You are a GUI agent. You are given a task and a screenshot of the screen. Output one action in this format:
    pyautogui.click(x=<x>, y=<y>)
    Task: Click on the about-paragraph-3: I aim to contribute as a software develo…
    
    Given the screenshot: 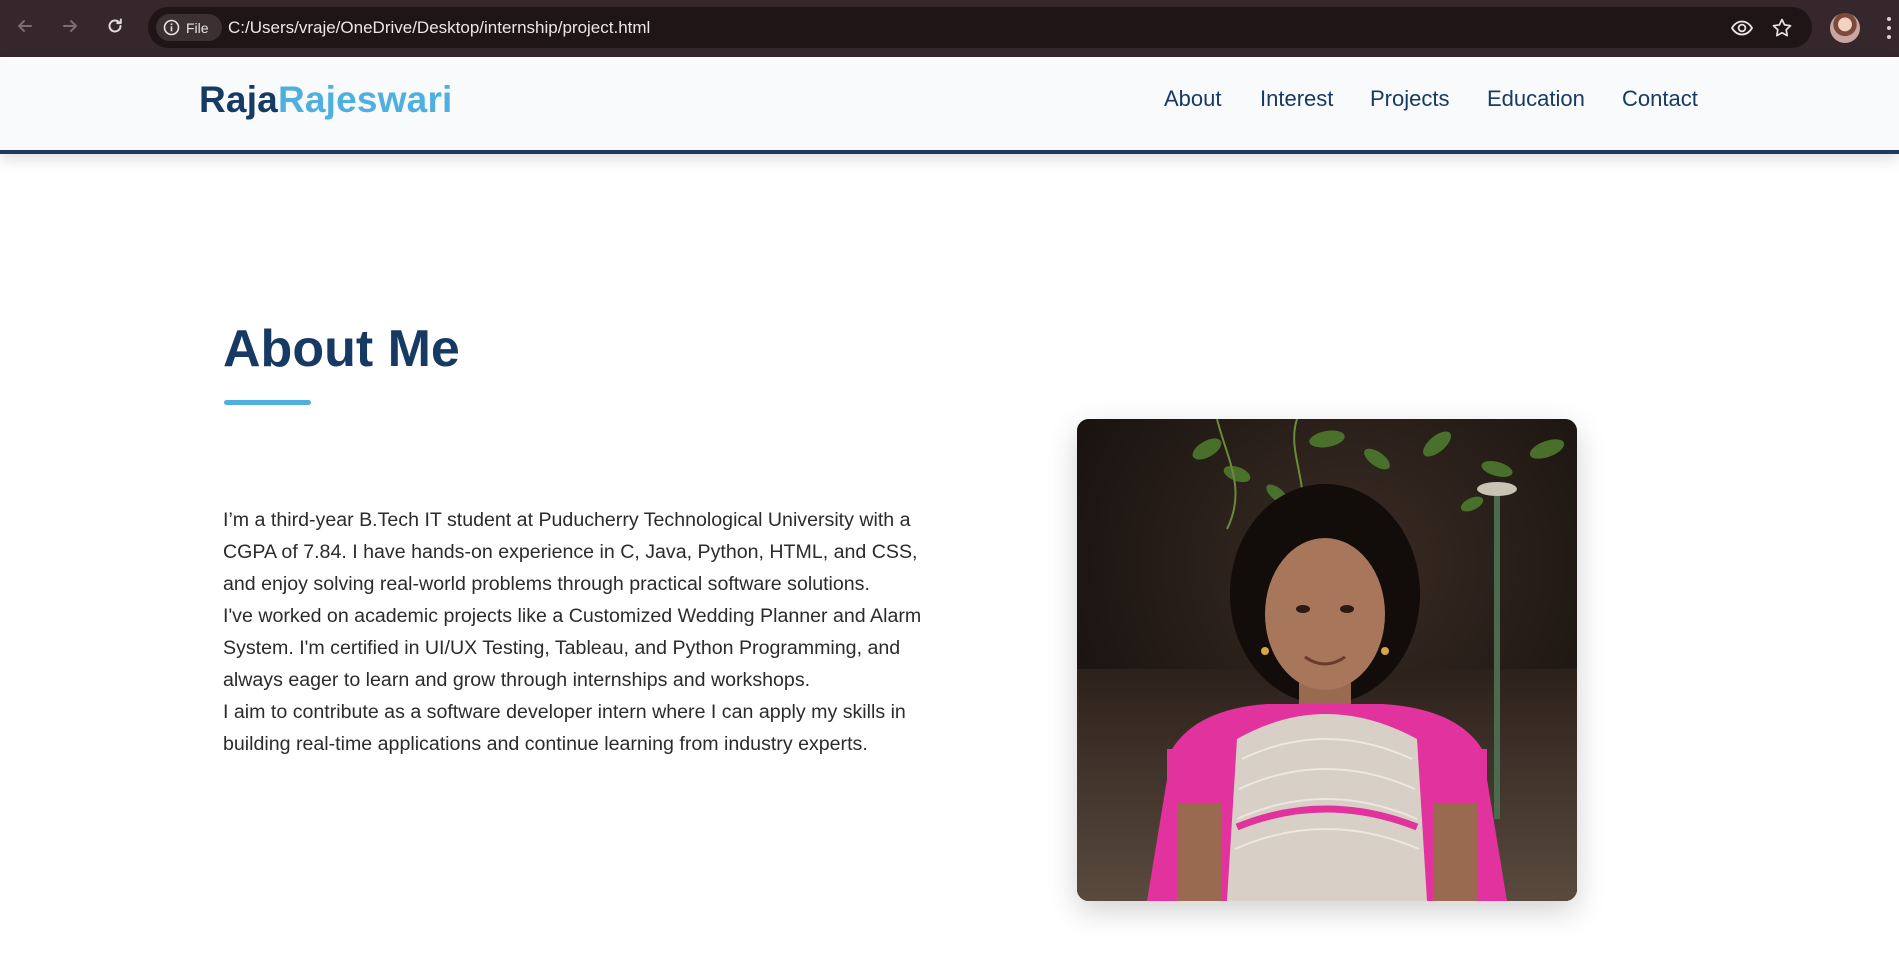 What is the action you would take?
    pyautogui.click(x=564, y=728)
    